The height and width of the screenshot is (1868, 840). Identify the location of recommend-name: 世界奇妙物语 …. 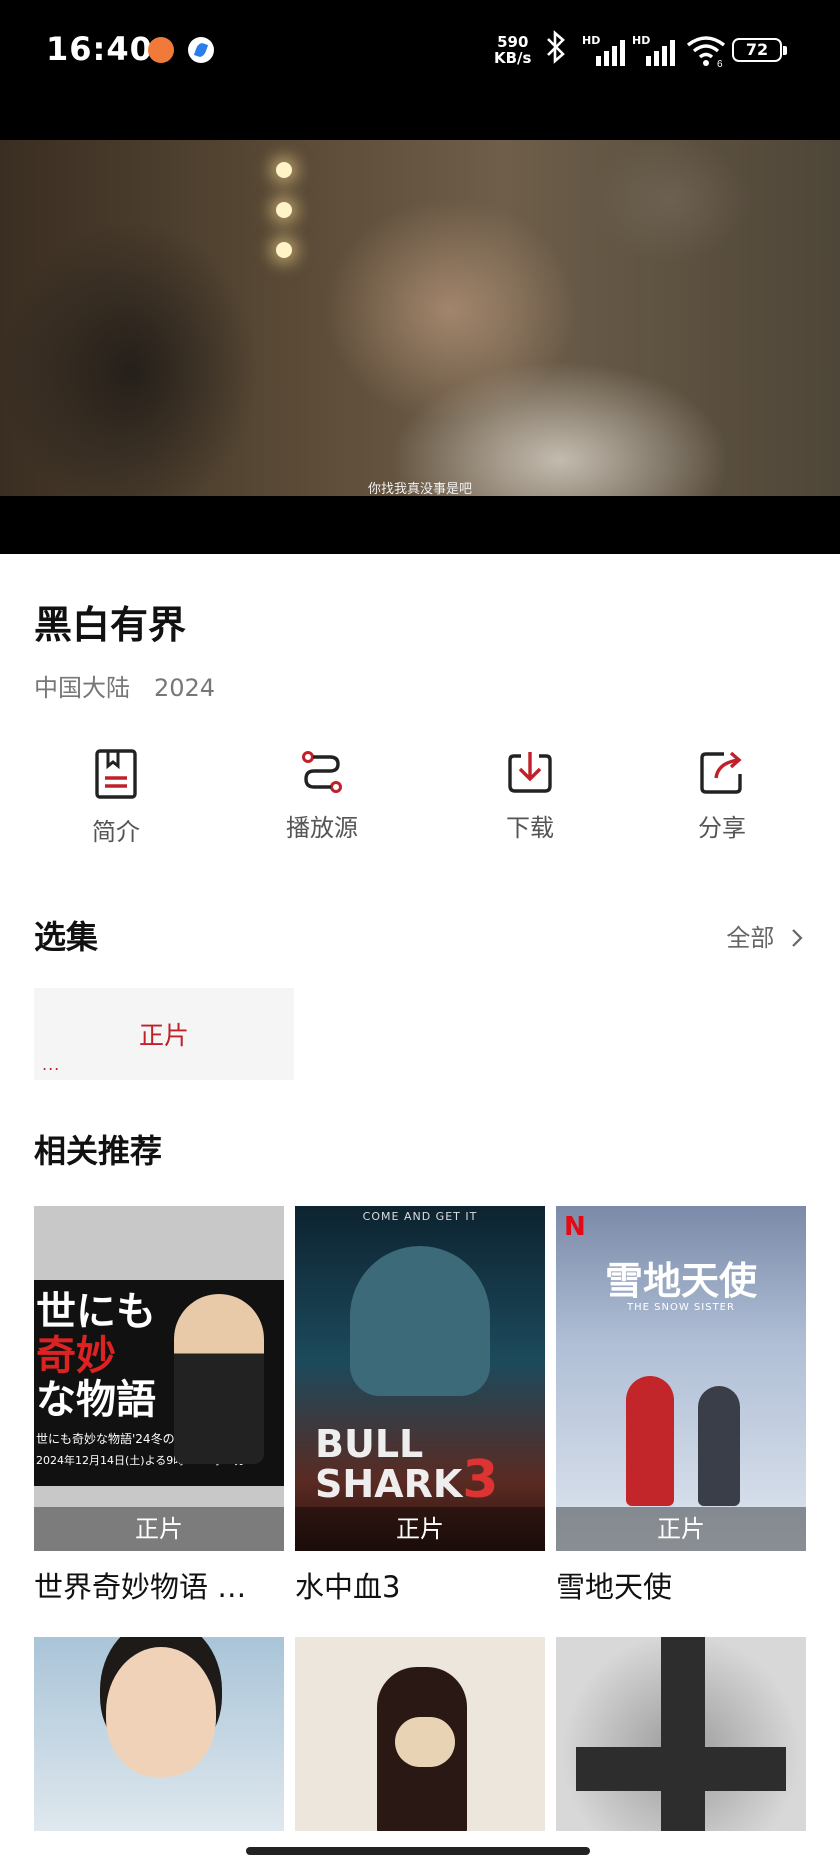
(140, 1587).